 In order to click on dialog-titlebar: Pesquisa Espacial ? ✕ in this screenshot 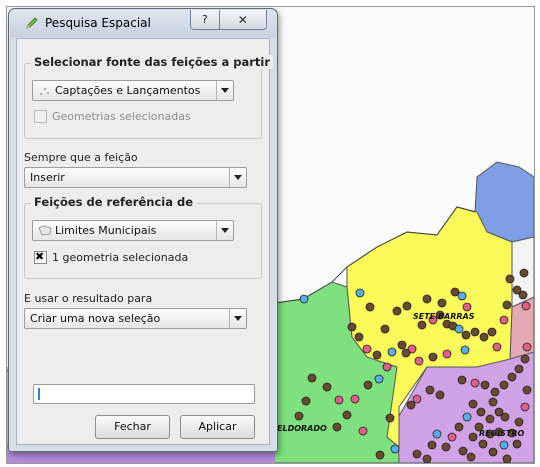, I will do `click(143, 23)`.